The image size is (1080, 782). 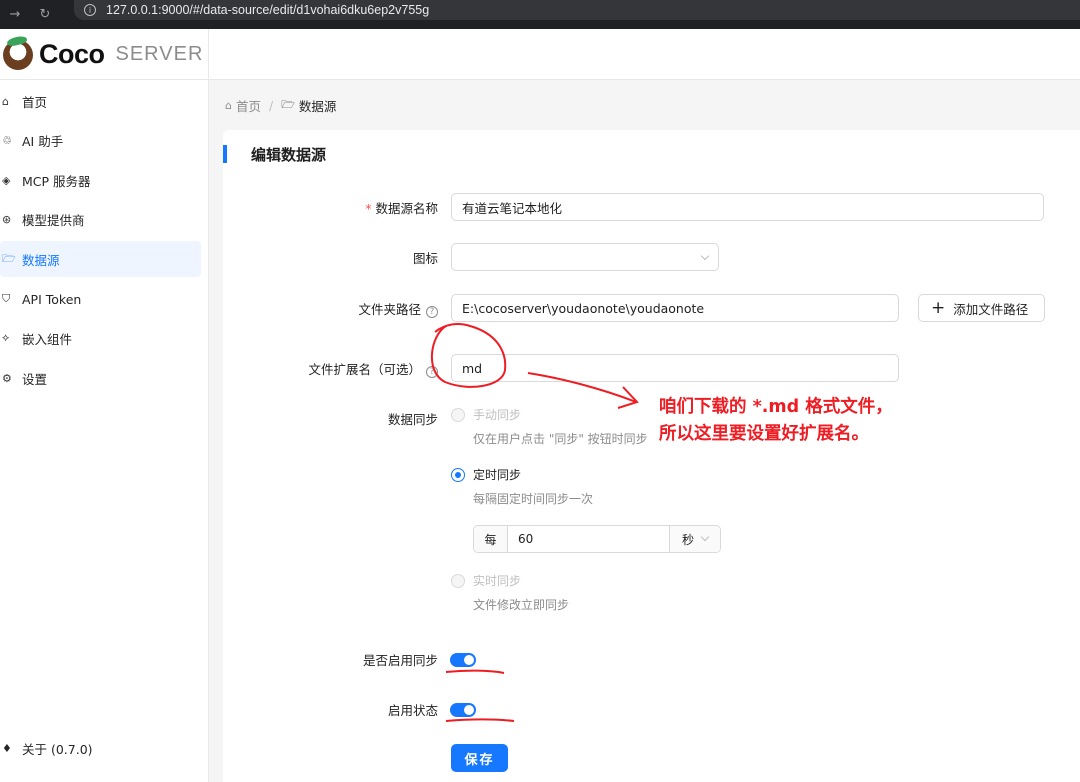 I want to click on realtime-sync-hint: 文件修改立即同步, so click(x=521, y=605).